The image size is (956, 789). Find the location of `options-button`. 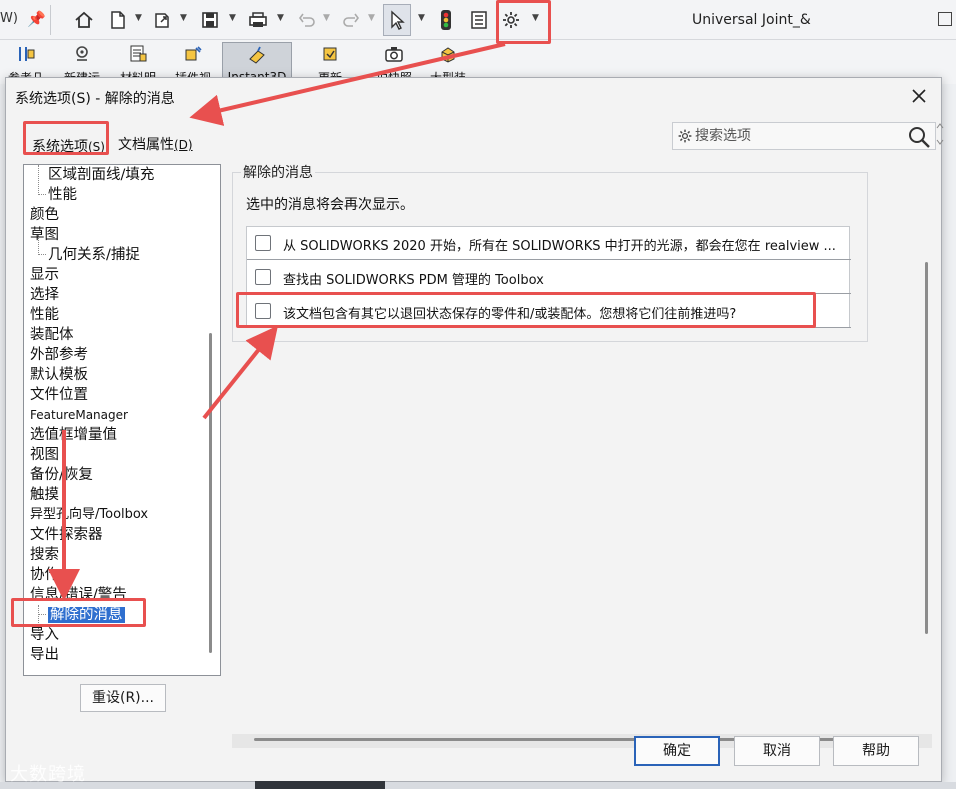

options-button is located at coordinates (511, 20).